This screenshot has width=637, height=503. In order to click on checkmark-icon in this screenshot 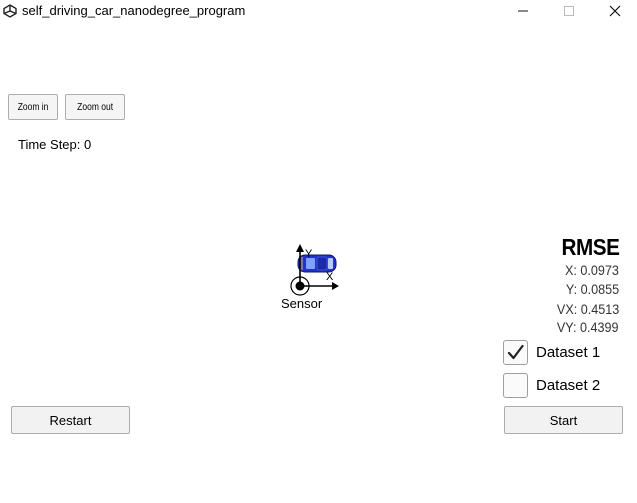, I will do `click(515, 352)`.